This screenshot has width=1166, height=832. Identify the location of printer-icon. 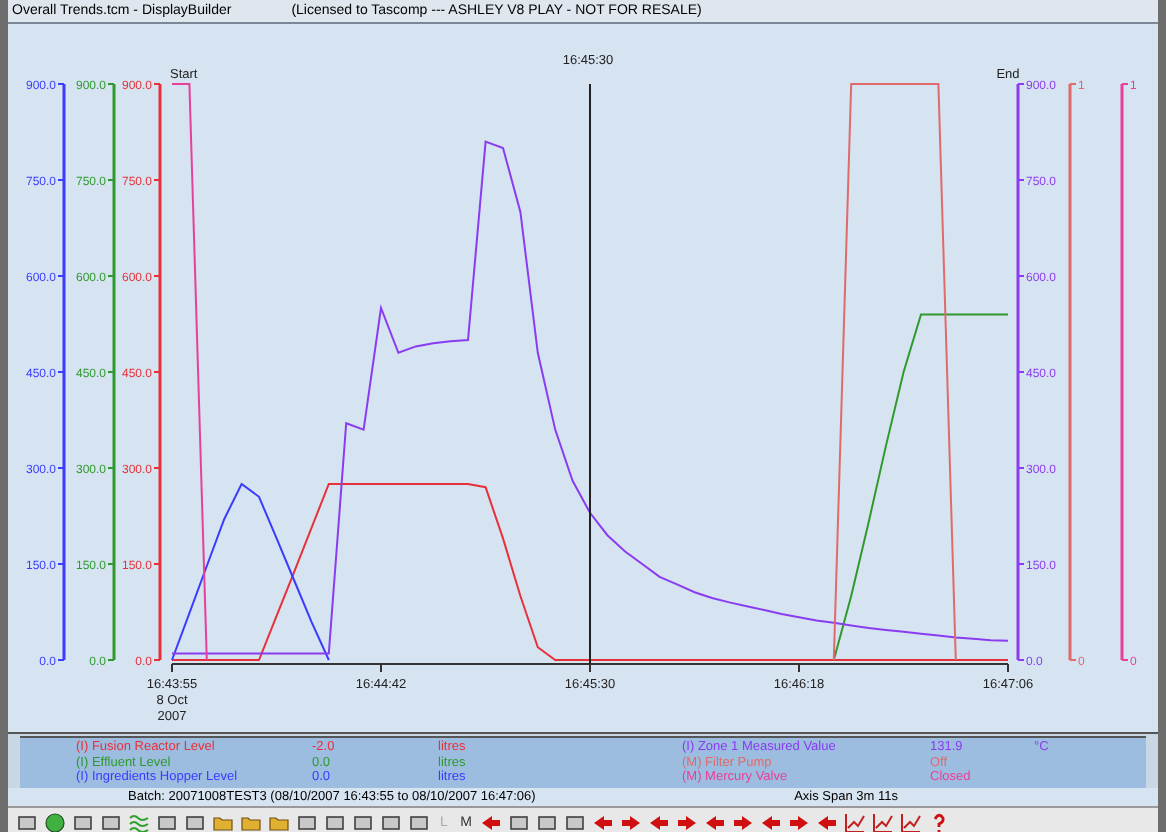
(83, 821).